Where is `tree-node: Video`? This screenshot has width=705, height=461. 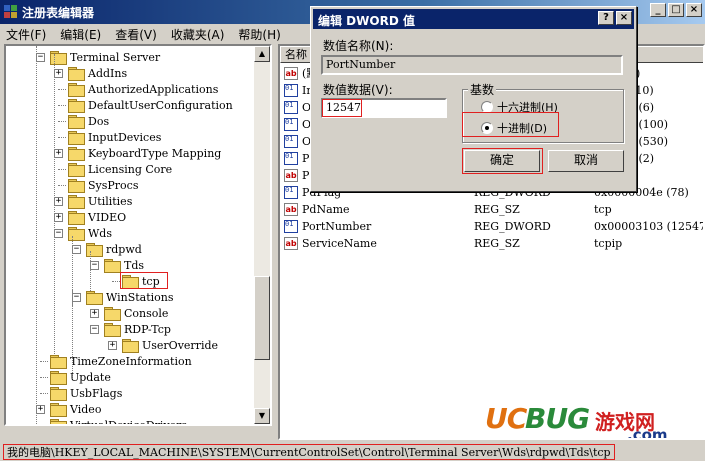 tree-node: Video is located at coordinates (75, 409).